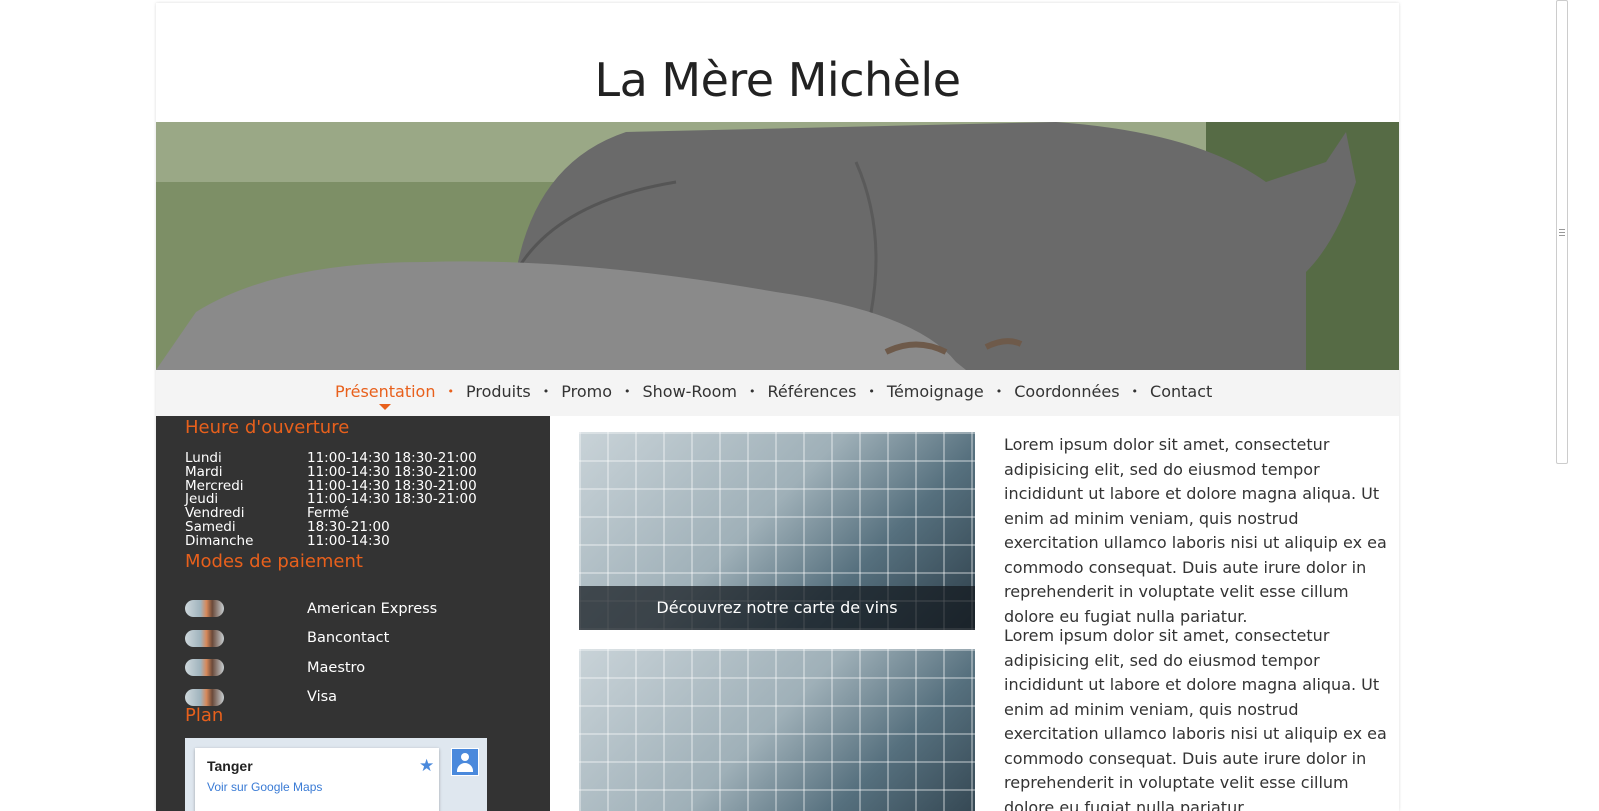  What do you see at coordinates (935, 391) in the screenshot?
I see `nav-item: Témoignage` at bounding box center [935, 391].